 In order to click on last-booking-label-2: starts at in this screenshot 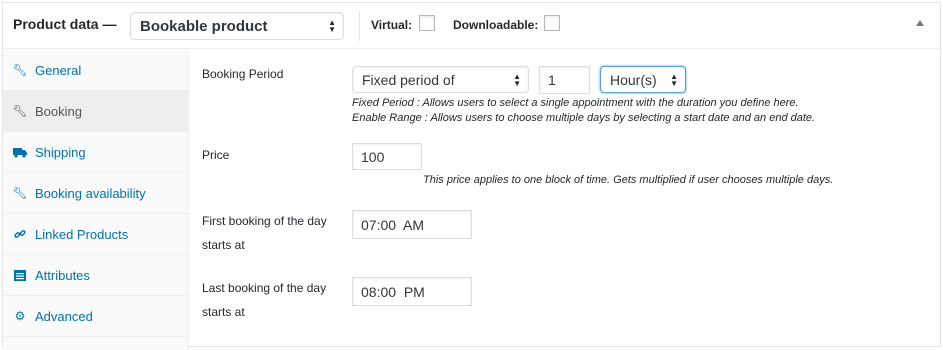, I will do `click(223, 312)`.